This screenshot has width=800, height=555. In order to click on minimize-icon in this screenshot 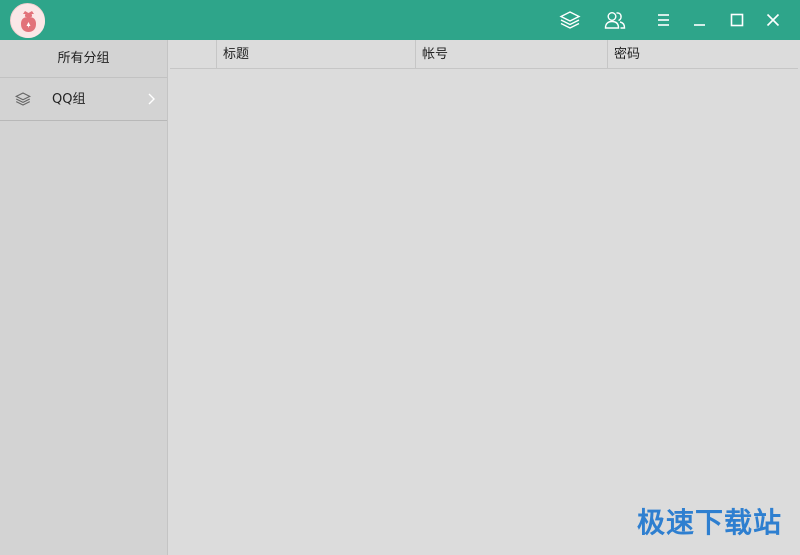, I will do `click(700, 20)`.